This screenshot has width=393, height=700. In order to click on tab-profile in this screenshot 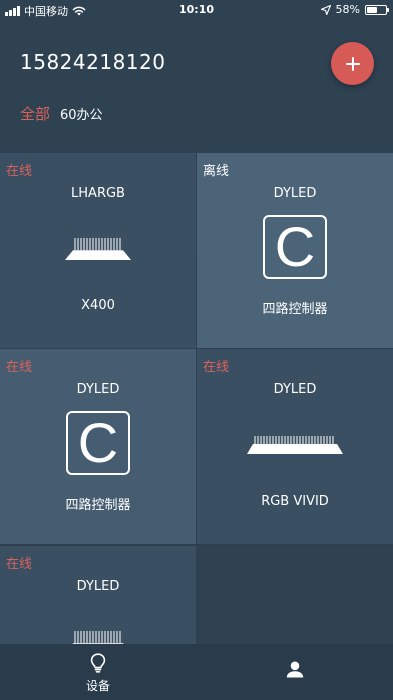, I will do `click(295, 672)`.